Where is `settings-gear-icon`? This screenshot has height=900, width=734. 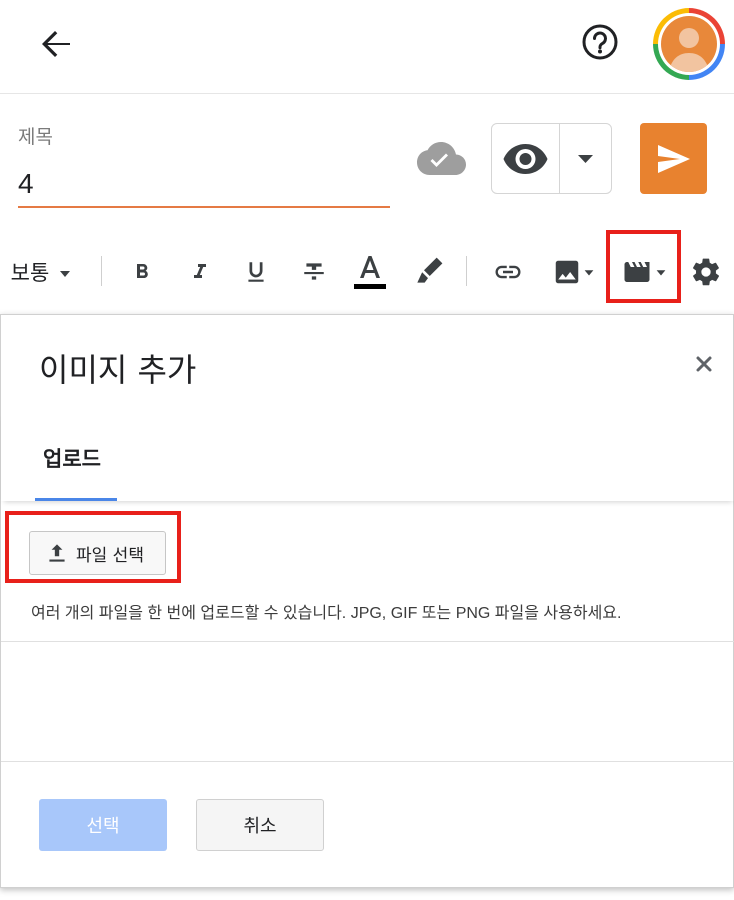 settings-gear-icon is located at coordinates (706, 272).